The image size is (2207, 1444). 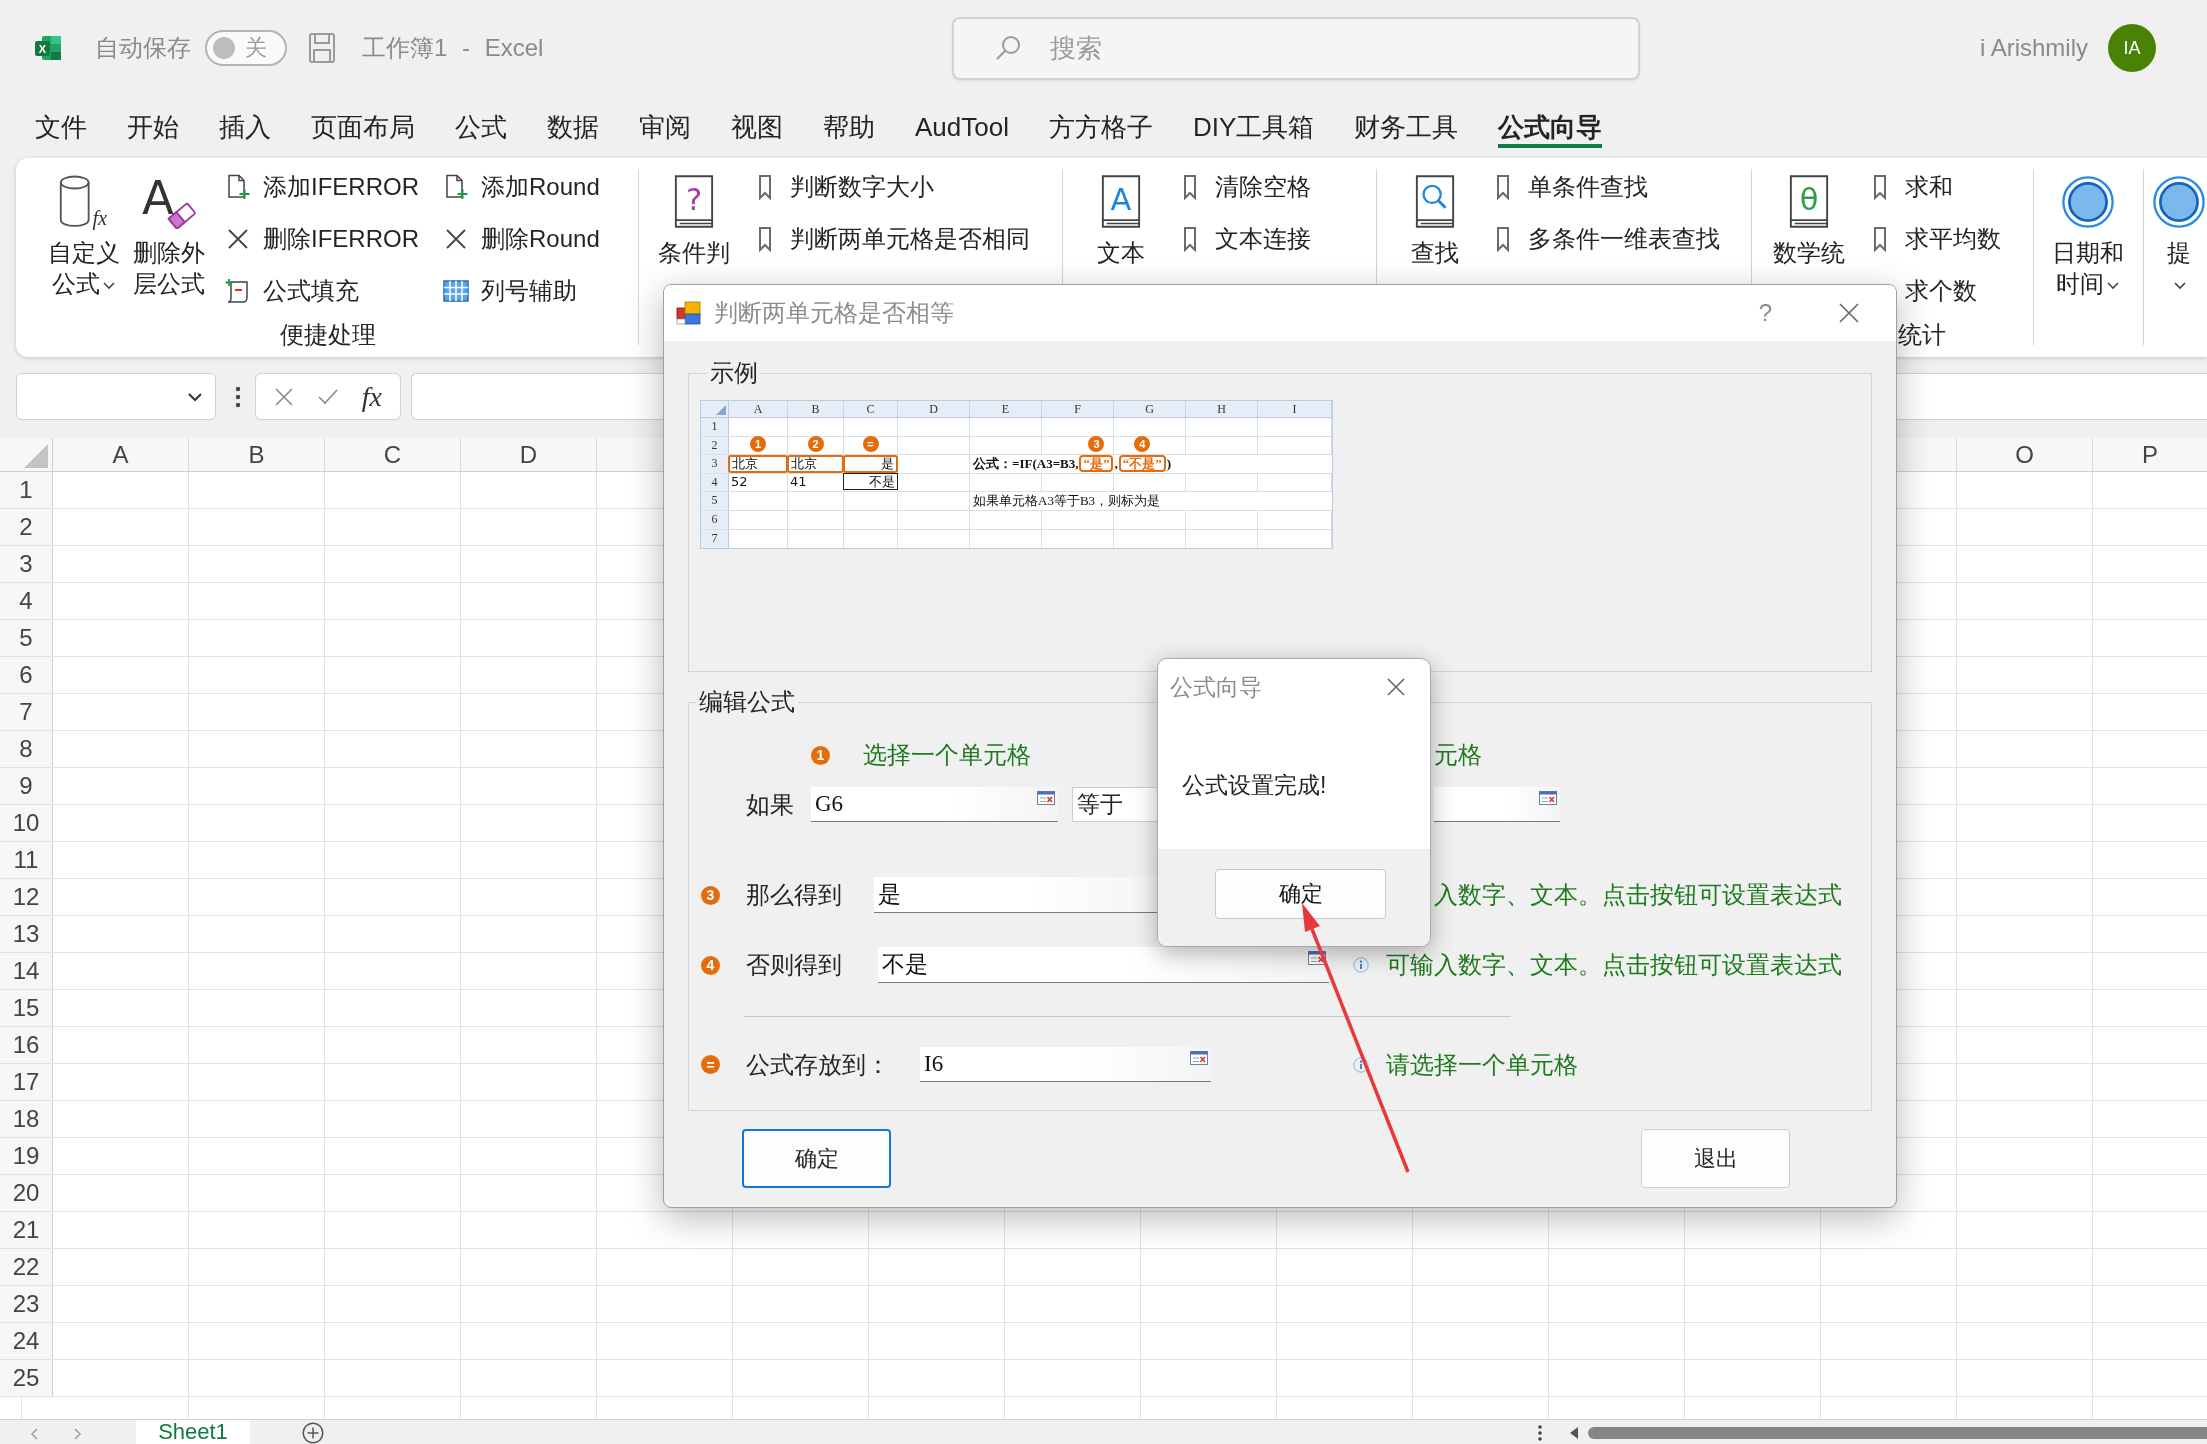 I want to click on row-number: 12, so click(x=26, y=897).